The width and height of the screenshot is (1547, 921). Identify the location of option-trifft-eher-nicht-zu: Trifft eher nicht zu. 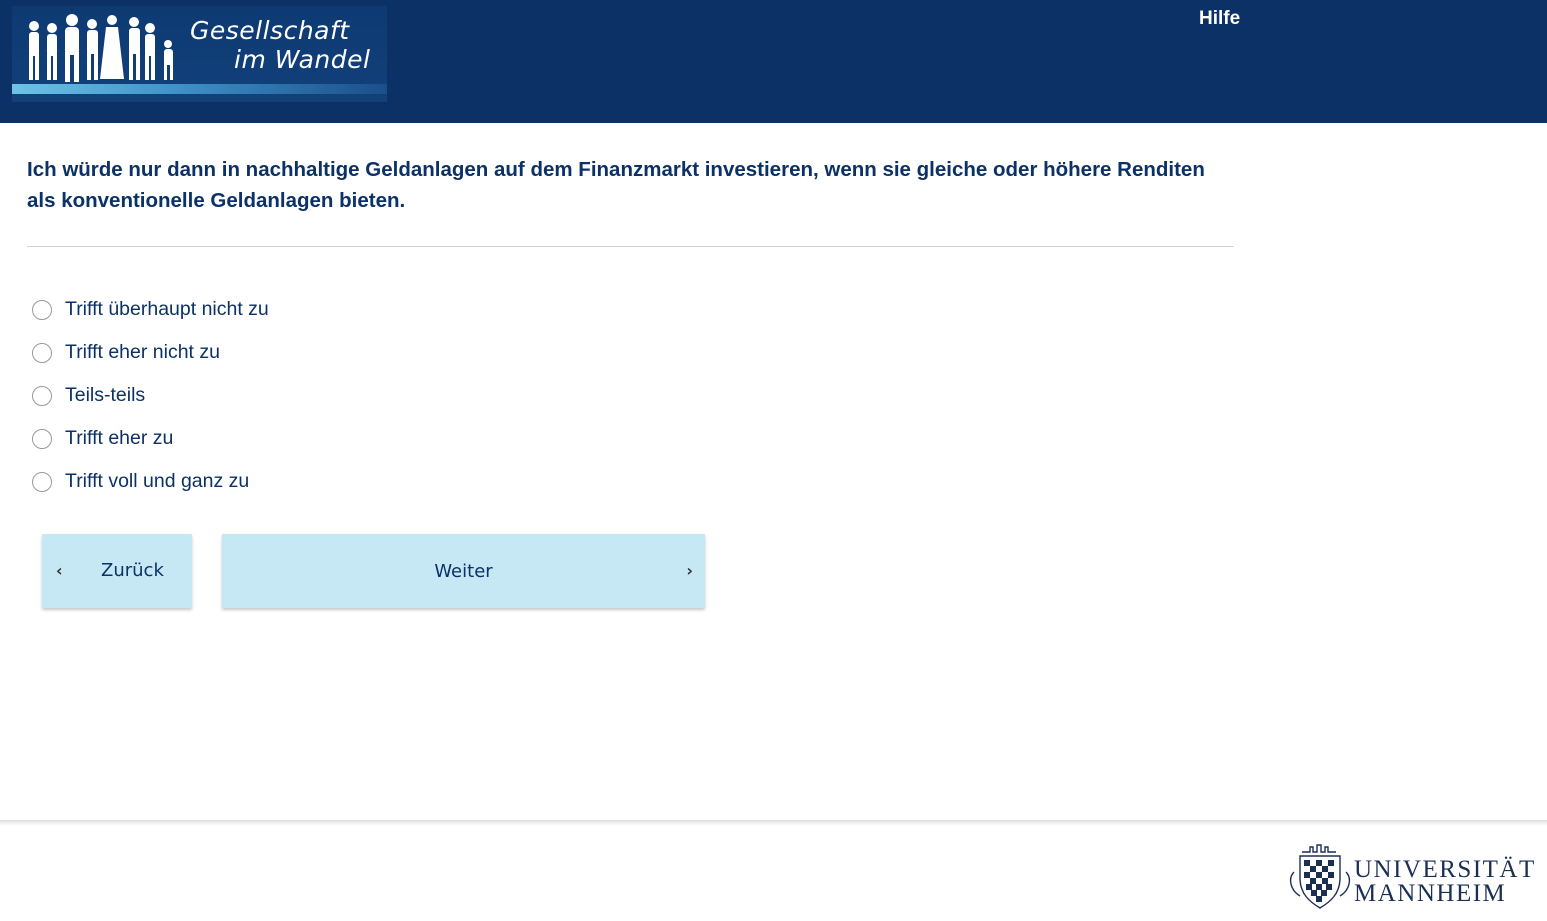
(150, 352).